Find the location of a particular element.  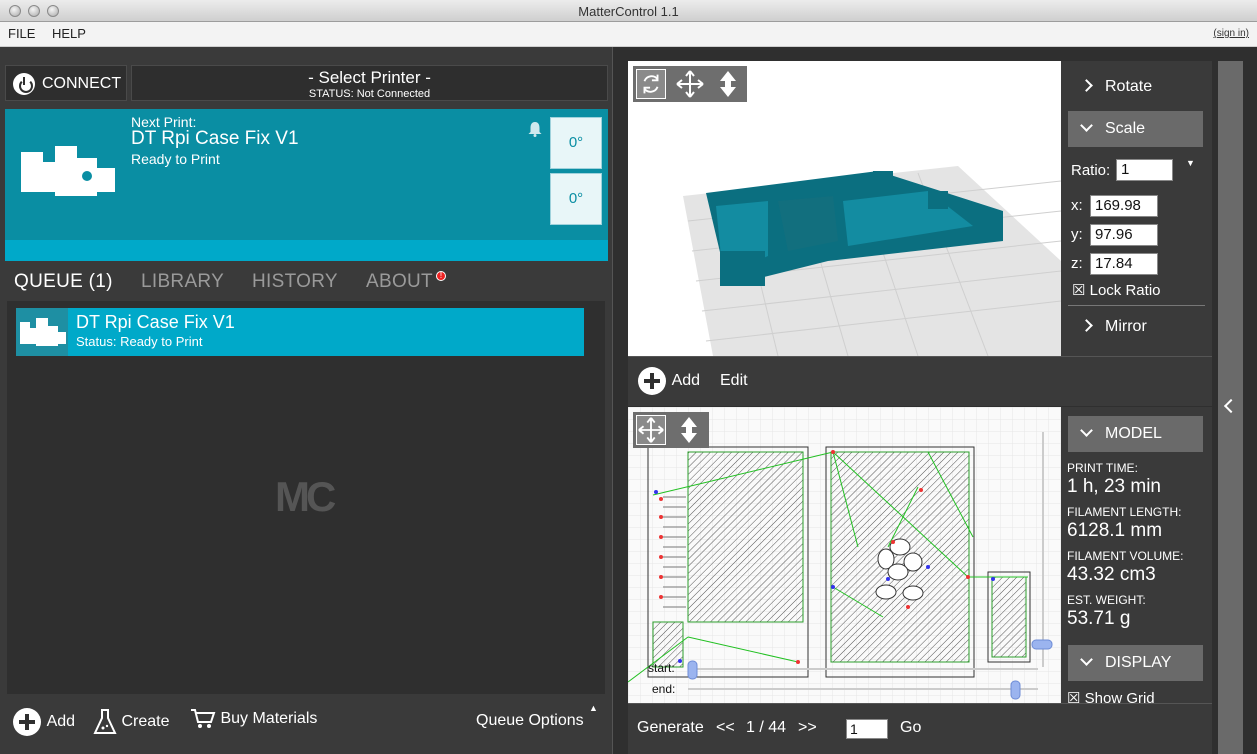

view-action-bar: Add Edit is located at coordinates (920, 381).